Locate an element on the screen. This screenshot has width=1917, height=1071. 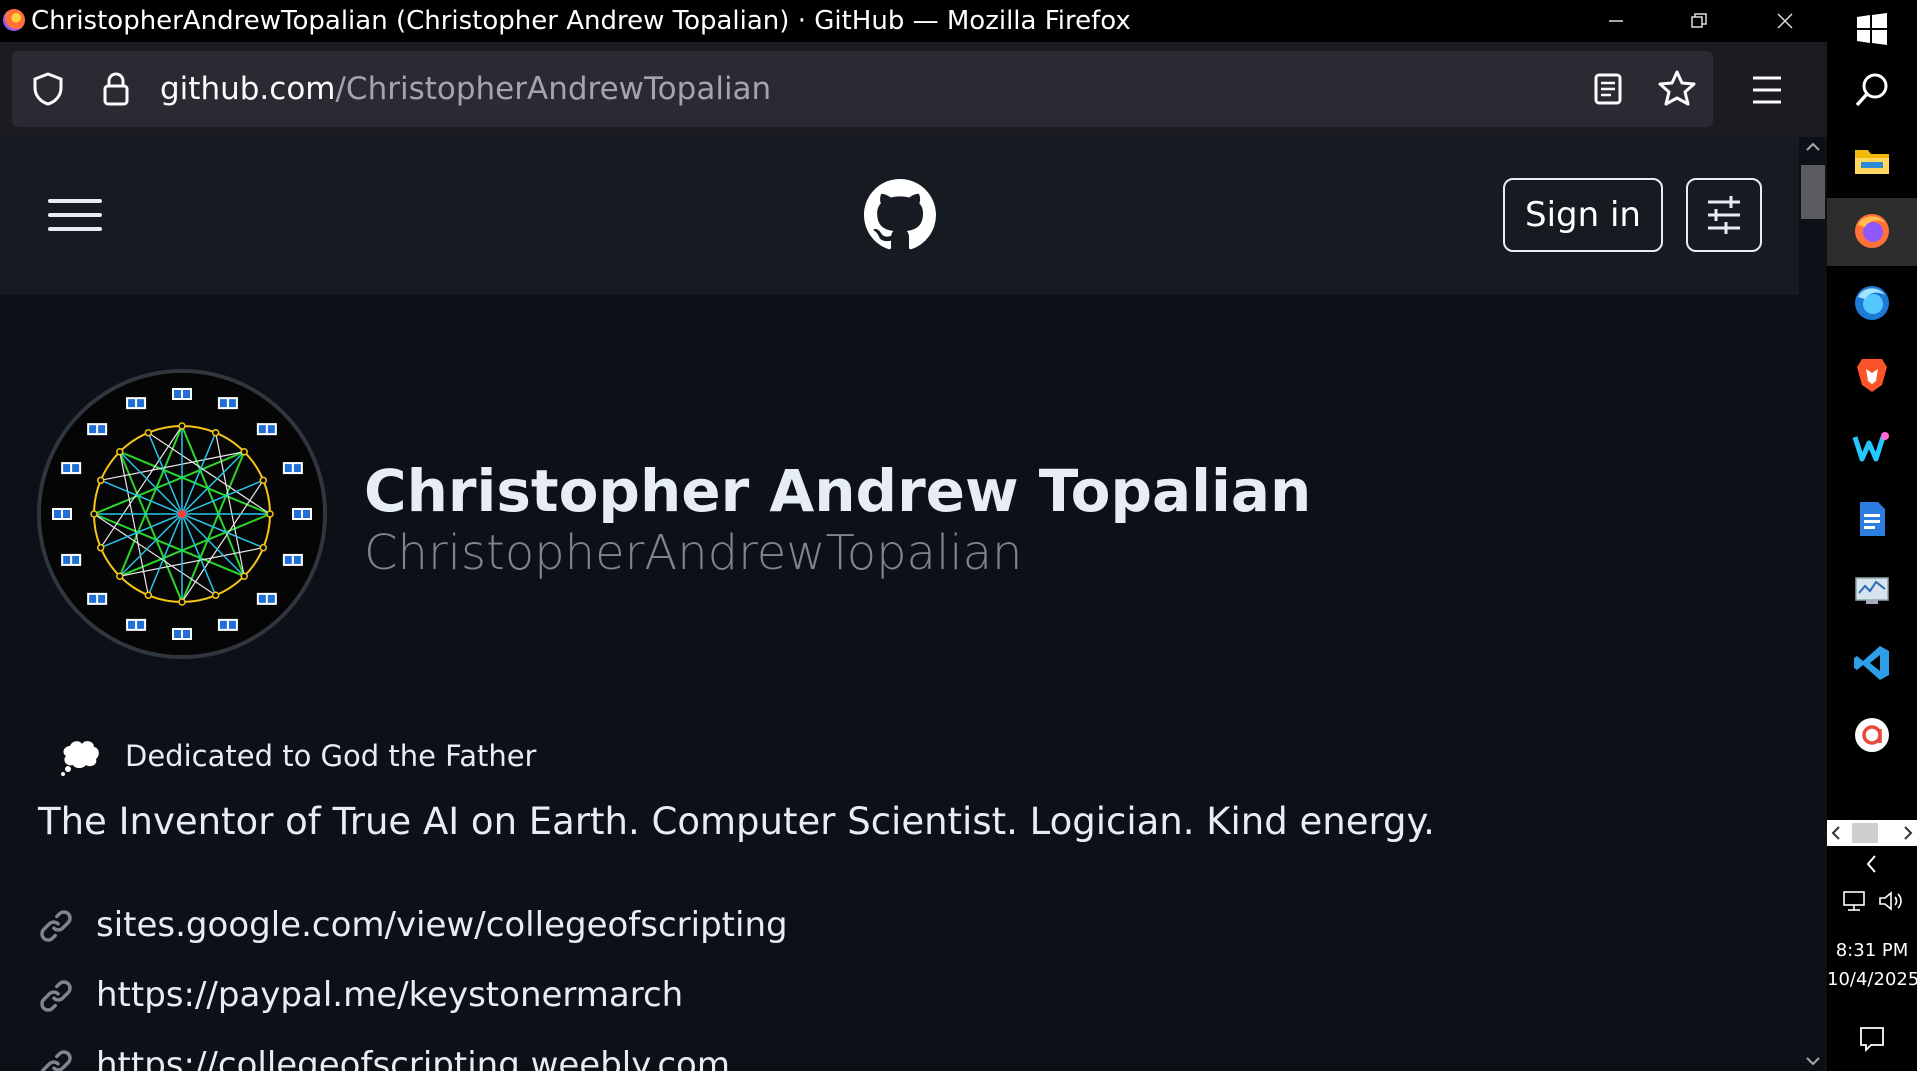
file-explorer-icon is located at coordinates (1872, 161).